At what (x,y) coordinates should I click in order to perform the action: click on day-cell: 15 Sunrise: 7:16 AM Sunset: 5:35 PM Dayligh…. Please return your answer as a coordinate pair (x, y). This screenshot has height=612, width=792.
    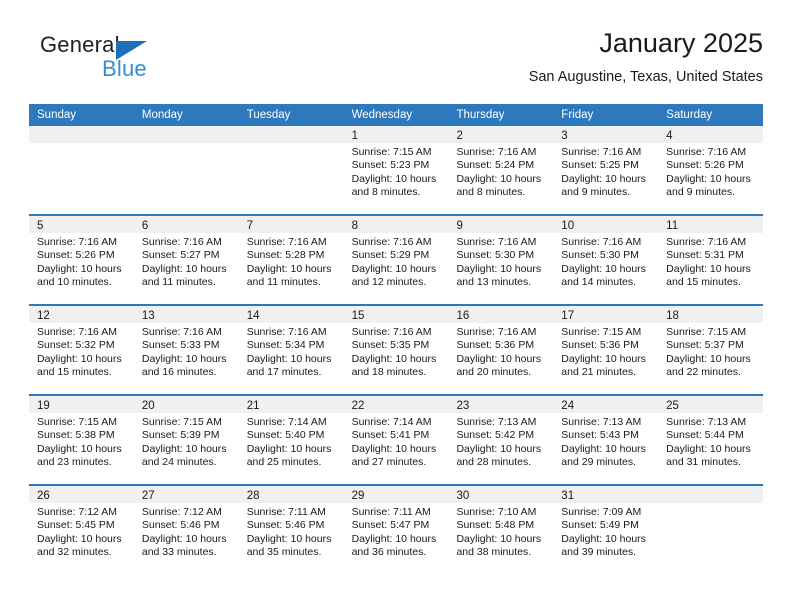
    Looking at the image, I should click on (396, 350).